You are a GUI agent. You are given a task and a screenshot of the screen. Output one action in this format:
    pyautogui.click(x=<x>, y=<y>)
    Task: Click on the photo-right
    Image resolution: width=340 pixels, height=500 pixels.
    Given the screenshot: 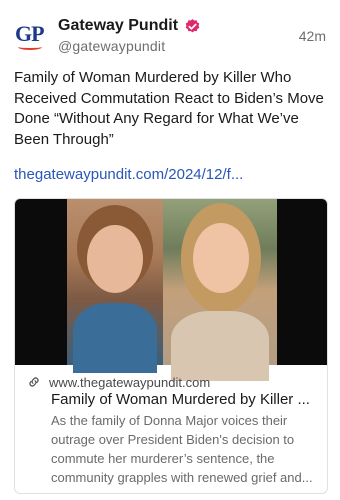 What is the action you would take?
    pyautogui.click(x=220, y=290)
    